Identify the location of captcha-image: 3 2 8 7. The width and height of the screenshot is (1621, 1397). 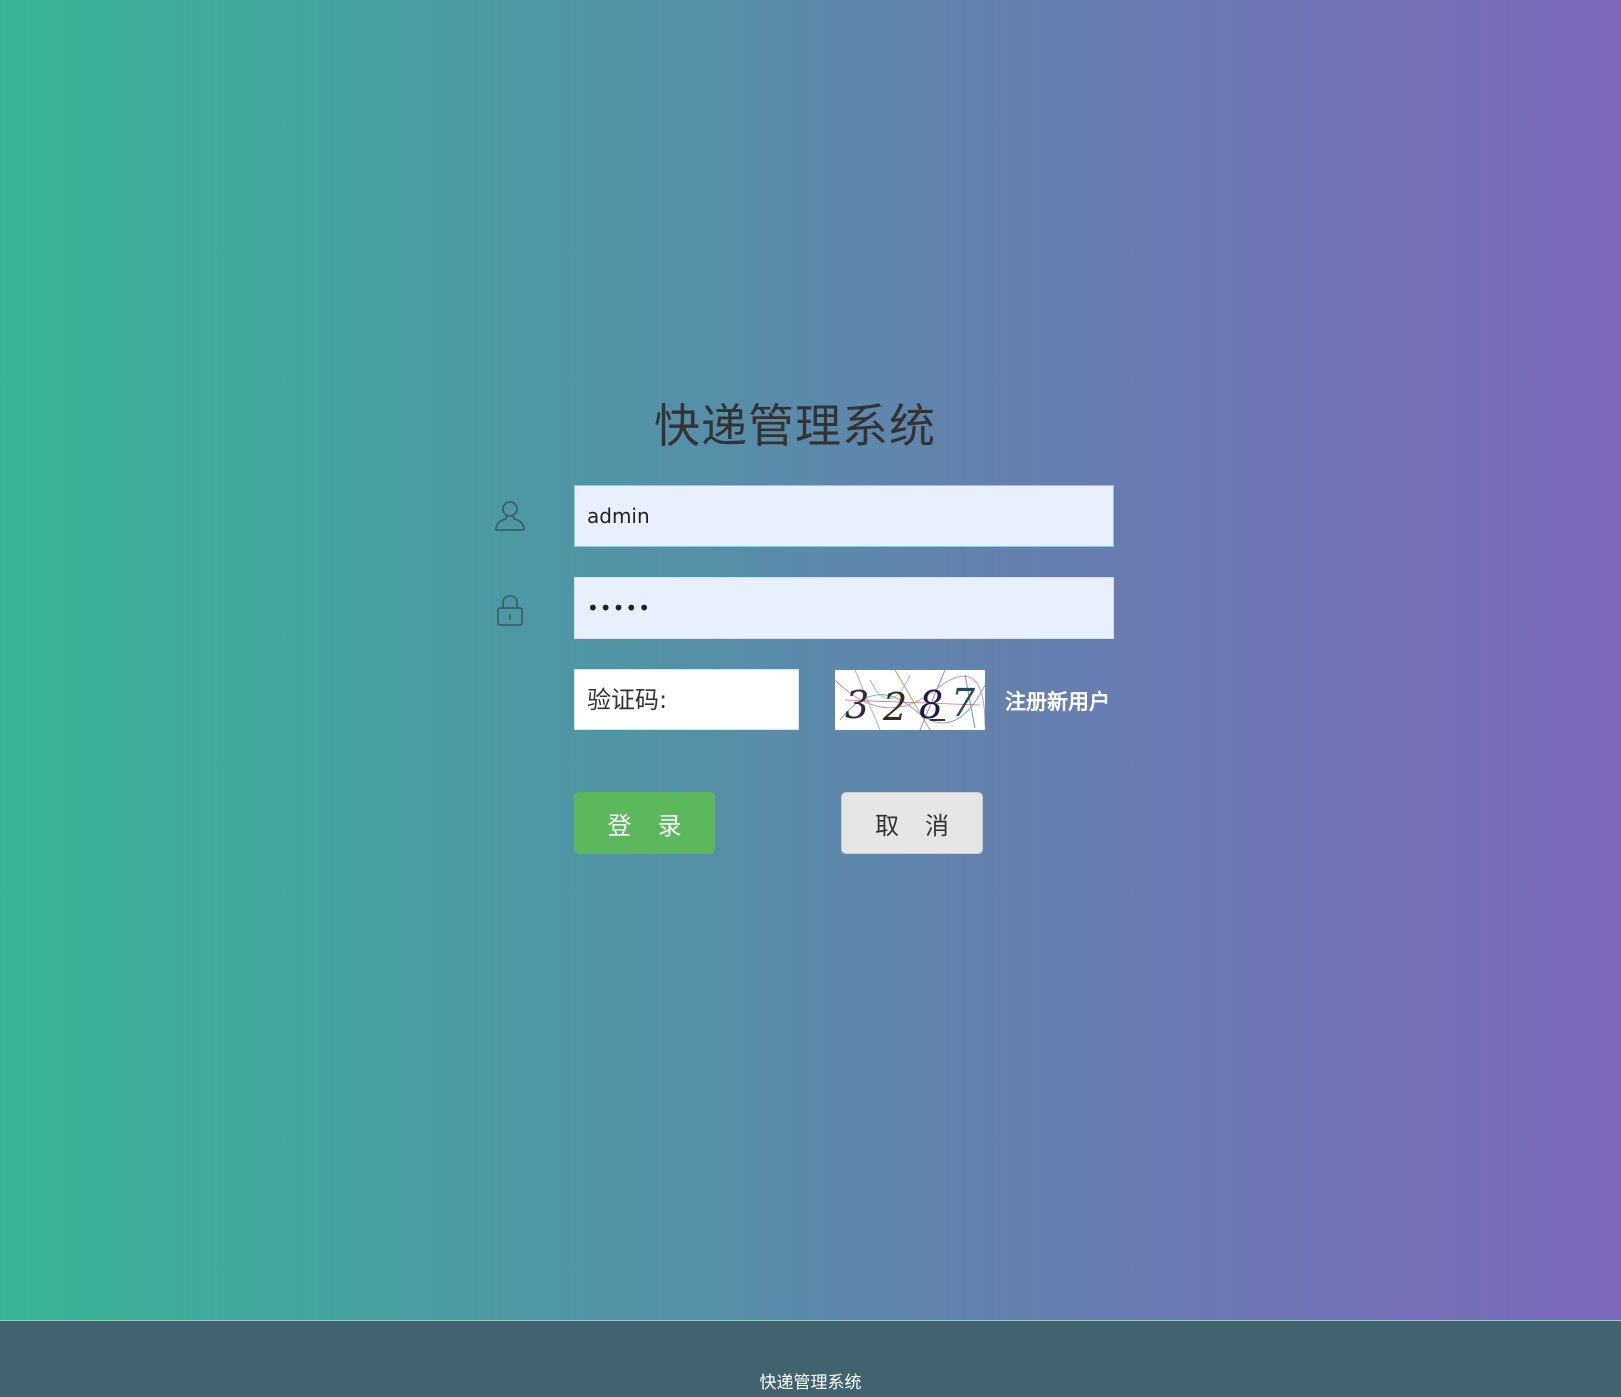
(910, 700).